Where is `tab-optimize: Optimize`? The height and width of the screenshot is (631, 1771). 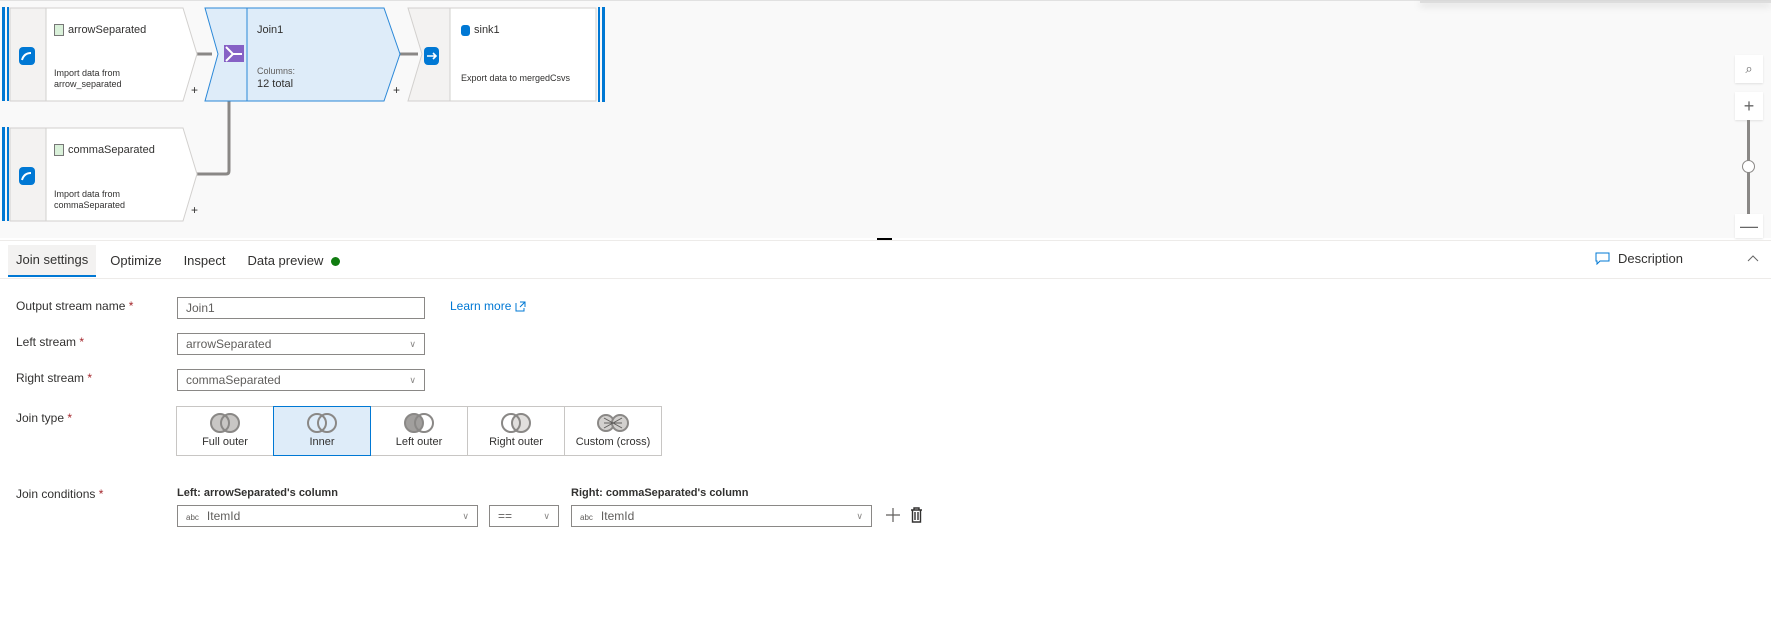
tab-optimize: Optimize is located at coordinates (135, 261).